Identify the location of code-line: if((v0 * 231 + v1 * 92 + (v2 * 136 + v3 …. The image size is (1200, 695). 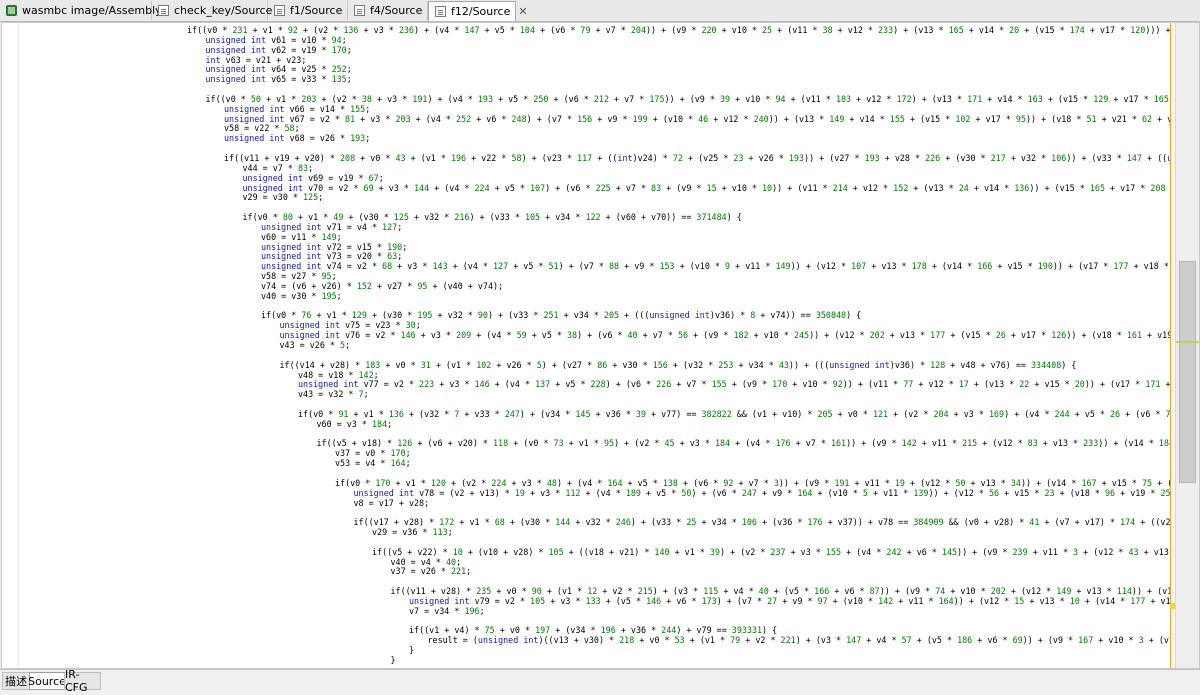
(586, 31).